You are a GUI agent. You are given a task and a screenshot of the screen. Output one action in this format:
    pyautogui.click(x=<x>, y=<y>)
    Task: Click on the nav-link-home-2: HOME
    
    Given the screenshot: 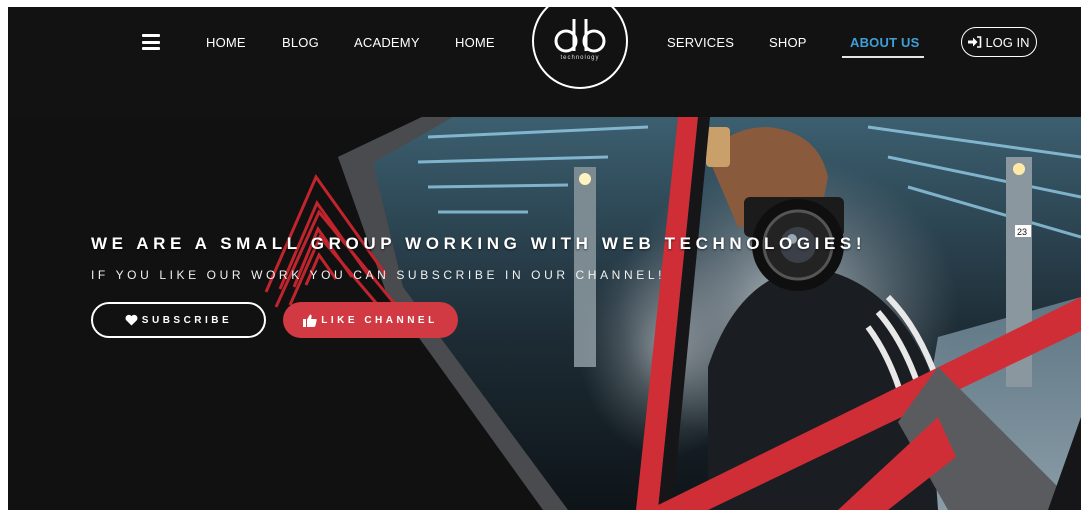 What is the action you would take?
    pyautogui.click(x=475, y=42)
    